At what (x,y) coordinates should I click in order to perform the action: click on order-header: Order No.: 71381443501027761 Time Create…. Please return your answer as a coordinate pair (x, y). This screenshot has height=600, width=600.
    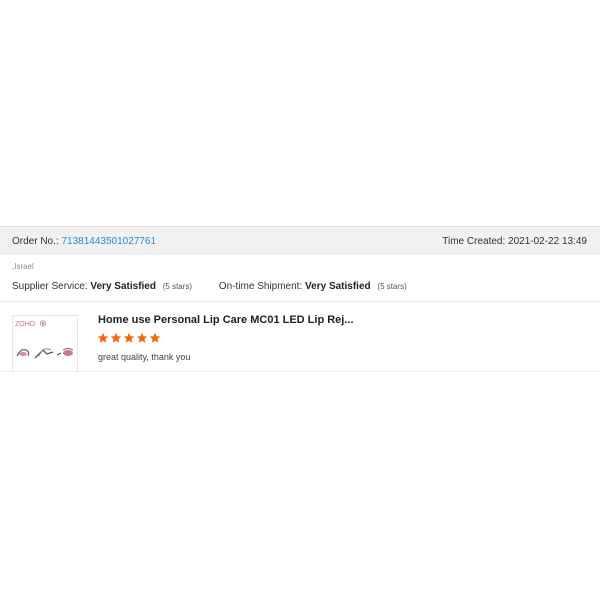
    Looking at the image, I should click on (300, 241).